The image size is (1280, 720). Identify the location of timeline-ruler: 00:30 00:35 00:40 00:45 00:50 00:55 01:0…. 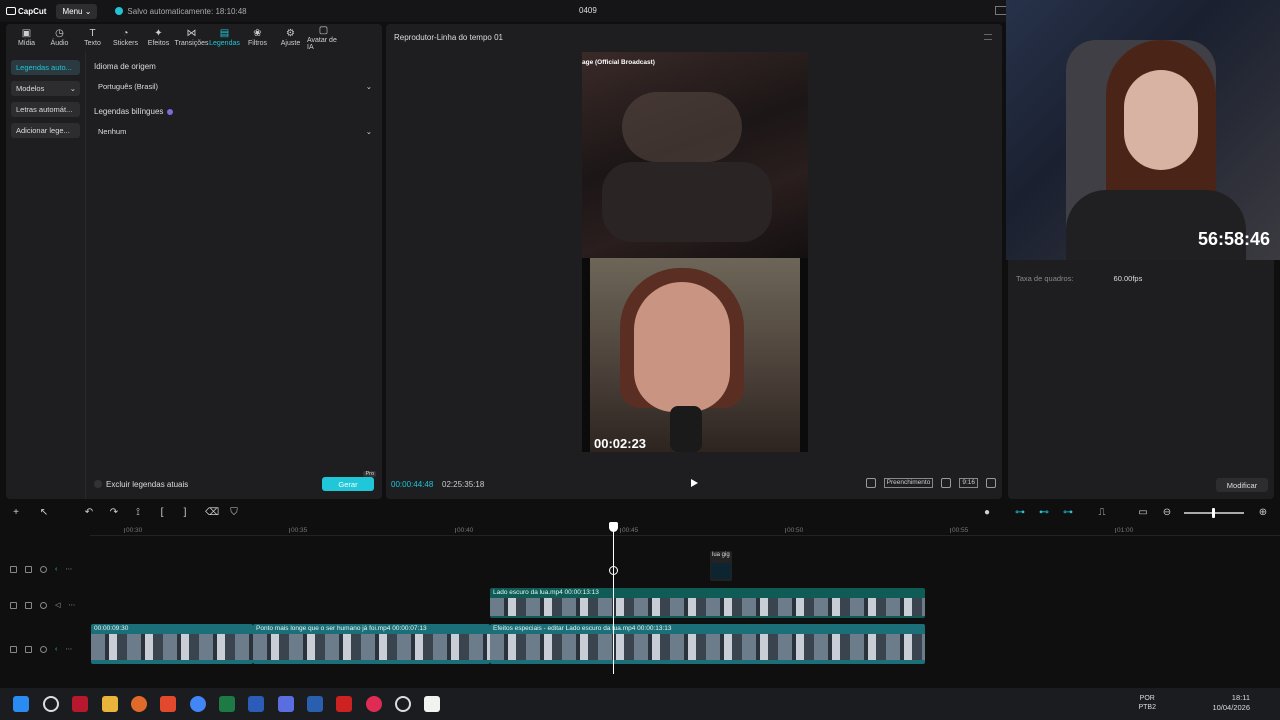
(685, 529).